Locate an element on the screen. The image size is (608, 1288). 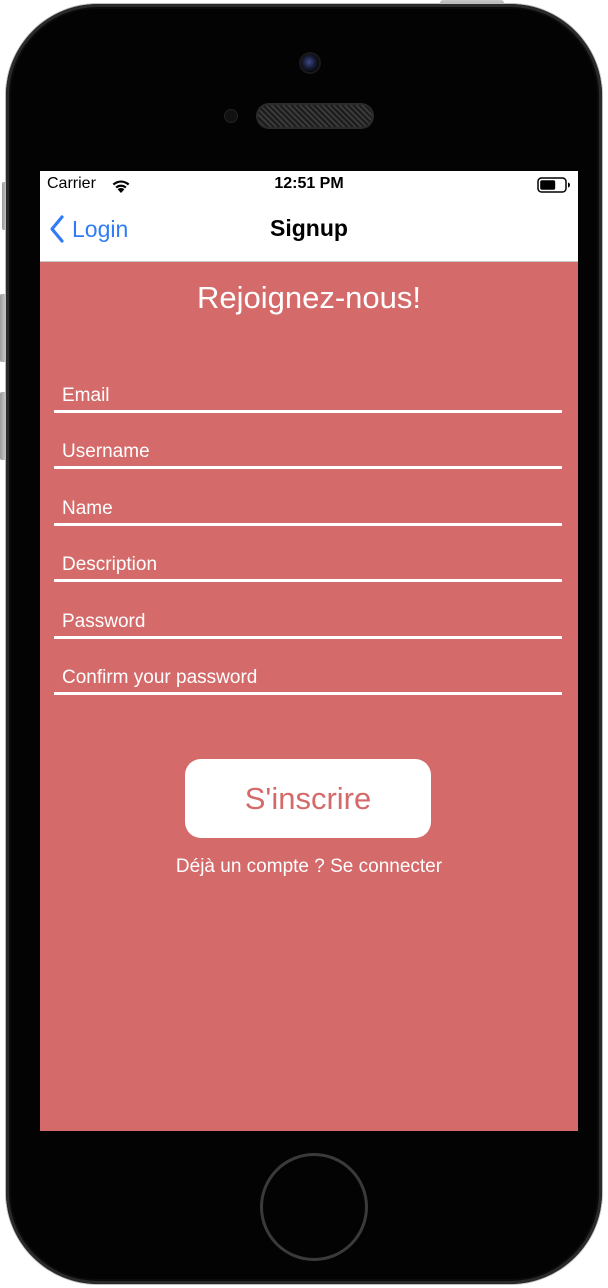
proximity-sensor is located at coordinates (231, 116).